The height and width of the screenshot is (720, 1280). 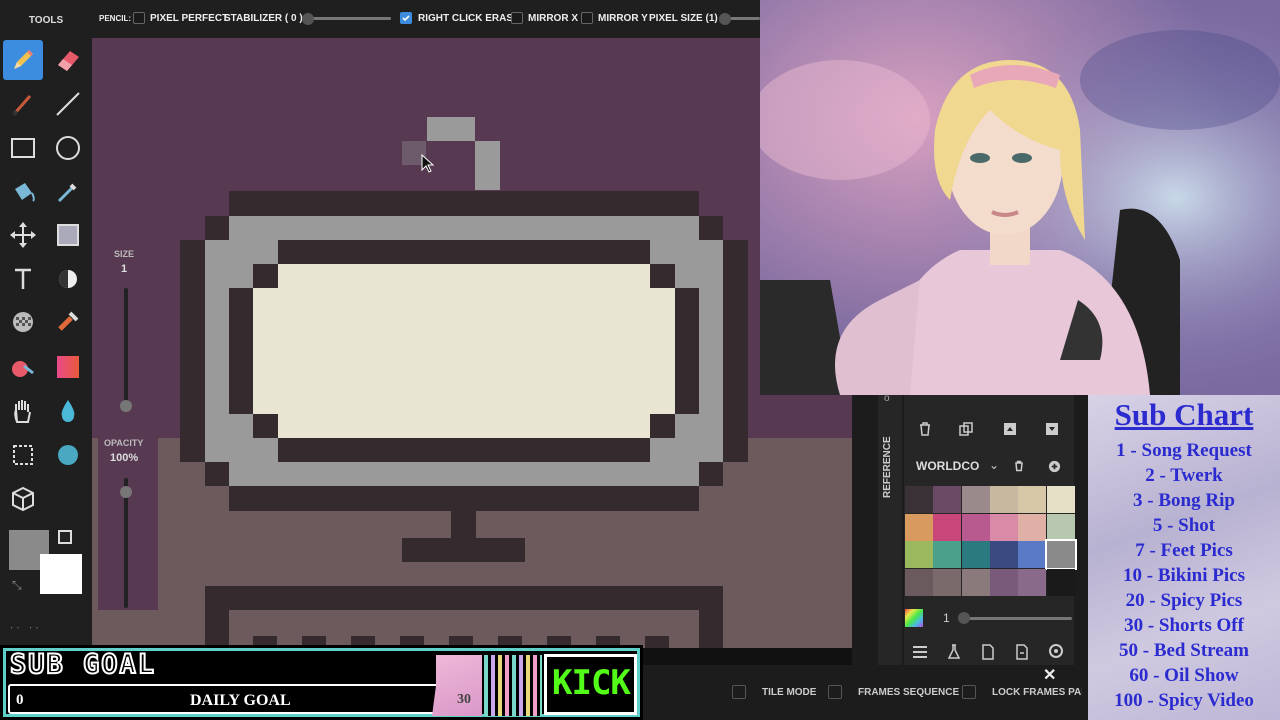 I want to click on text-icon, so click(x=23, y=278).